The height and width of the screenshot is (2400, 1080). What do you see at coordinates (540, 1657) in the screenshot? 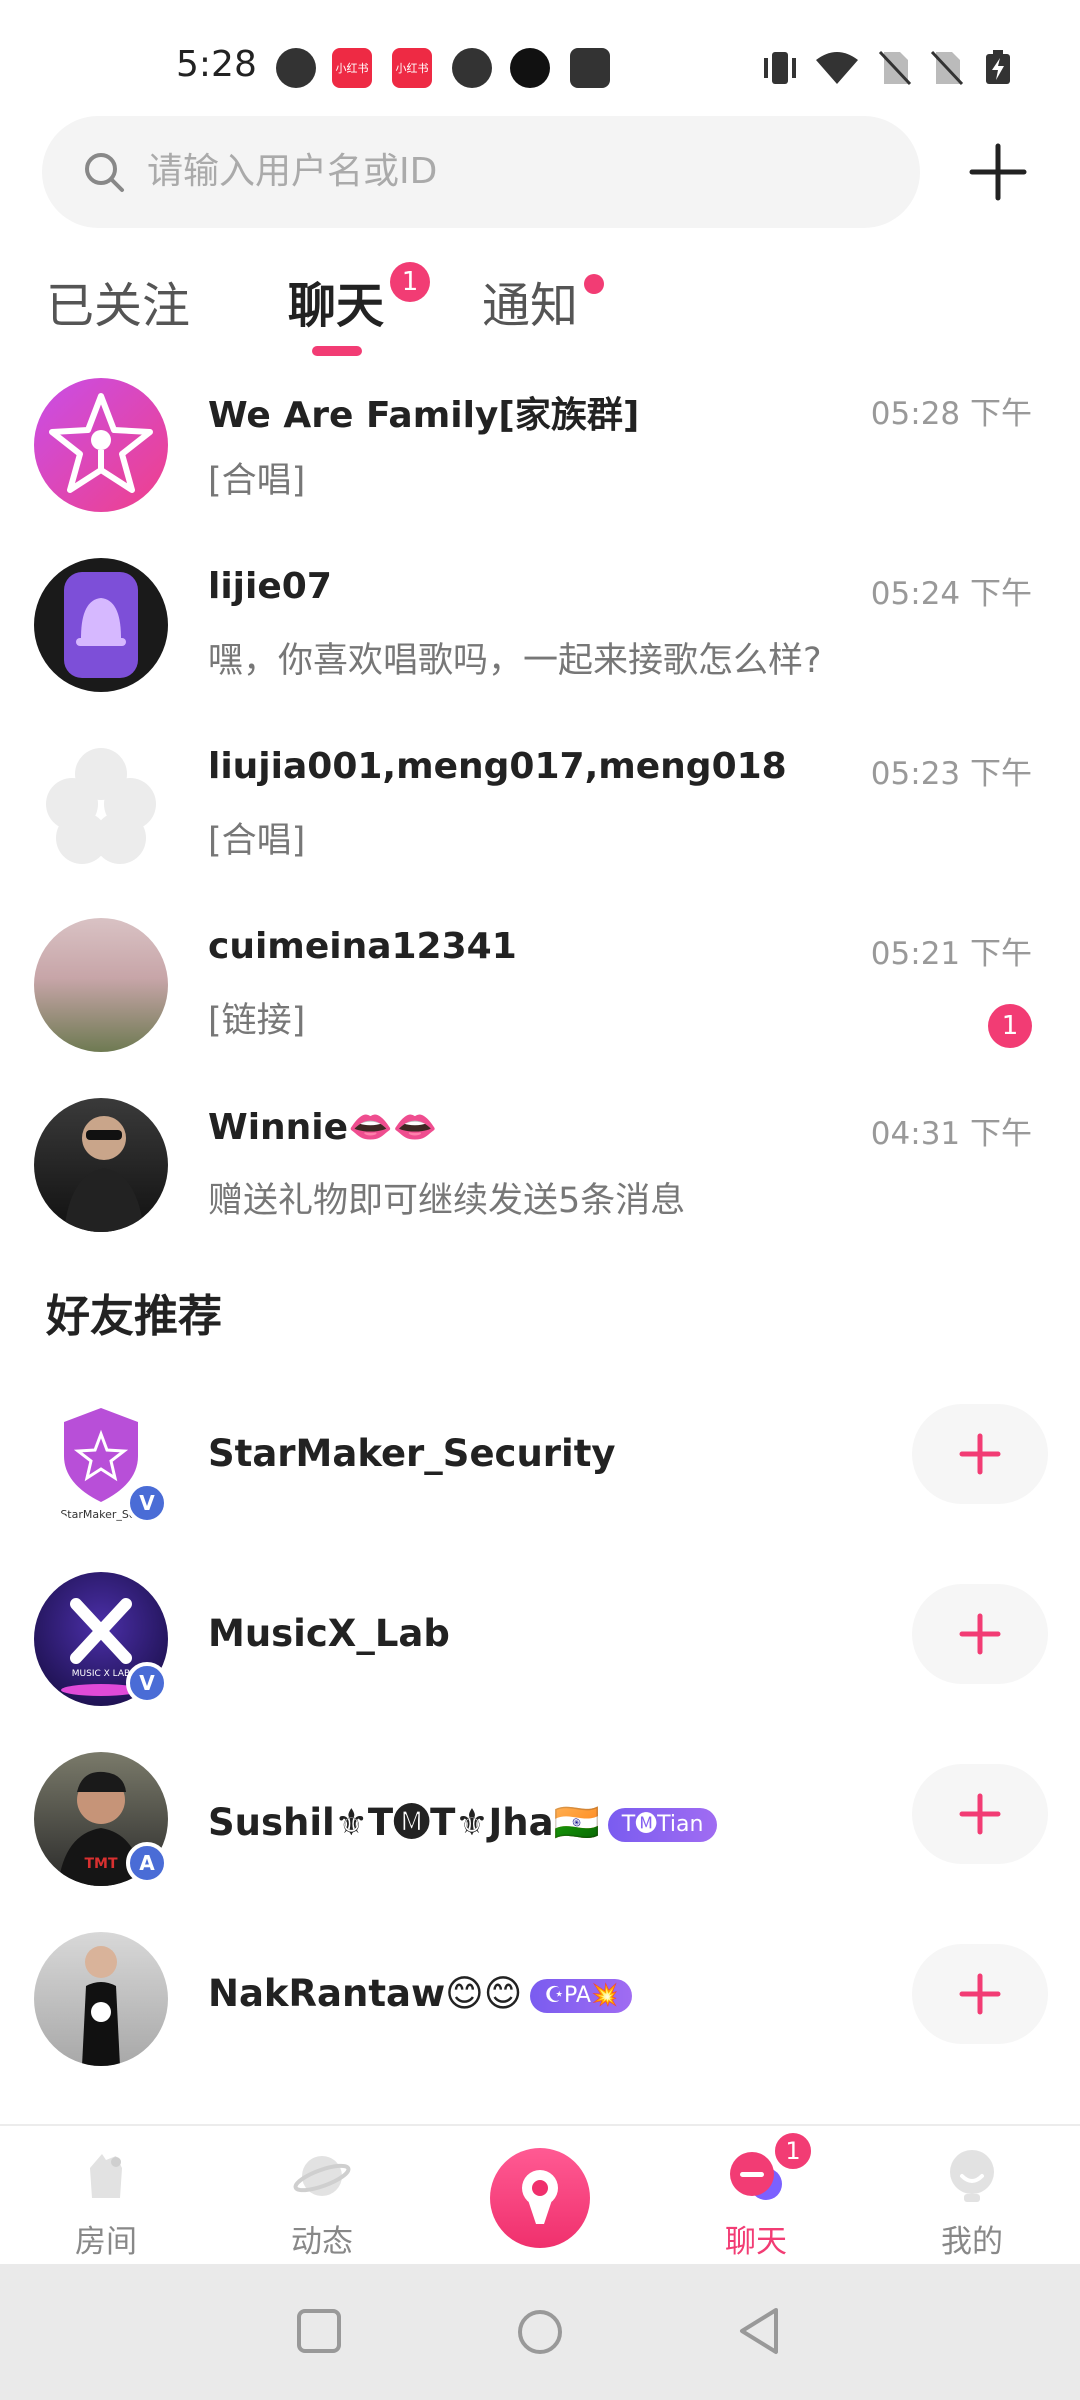
I see `recommendation-item: MUSIC X LAB V MusicX_Lab` at bounding box center [540, 1657].